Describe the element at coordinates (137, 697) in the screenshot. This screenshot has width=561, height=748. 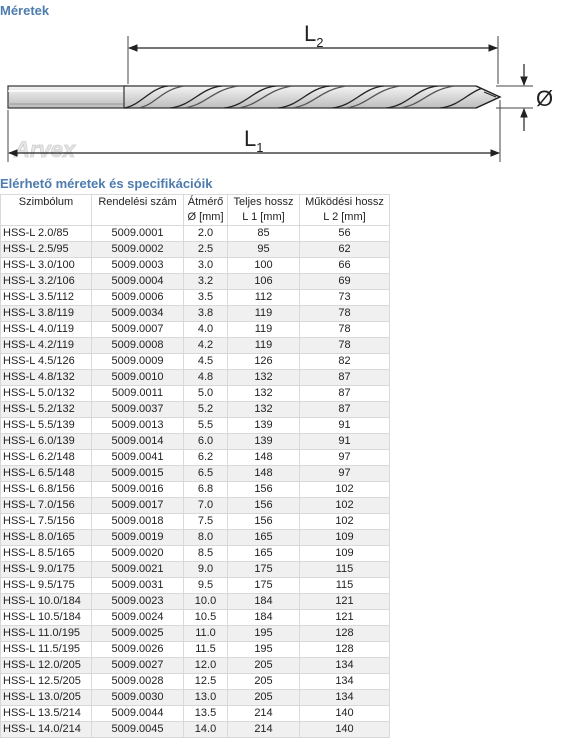
I see `cell-order-number: 5009.0030` at that location.